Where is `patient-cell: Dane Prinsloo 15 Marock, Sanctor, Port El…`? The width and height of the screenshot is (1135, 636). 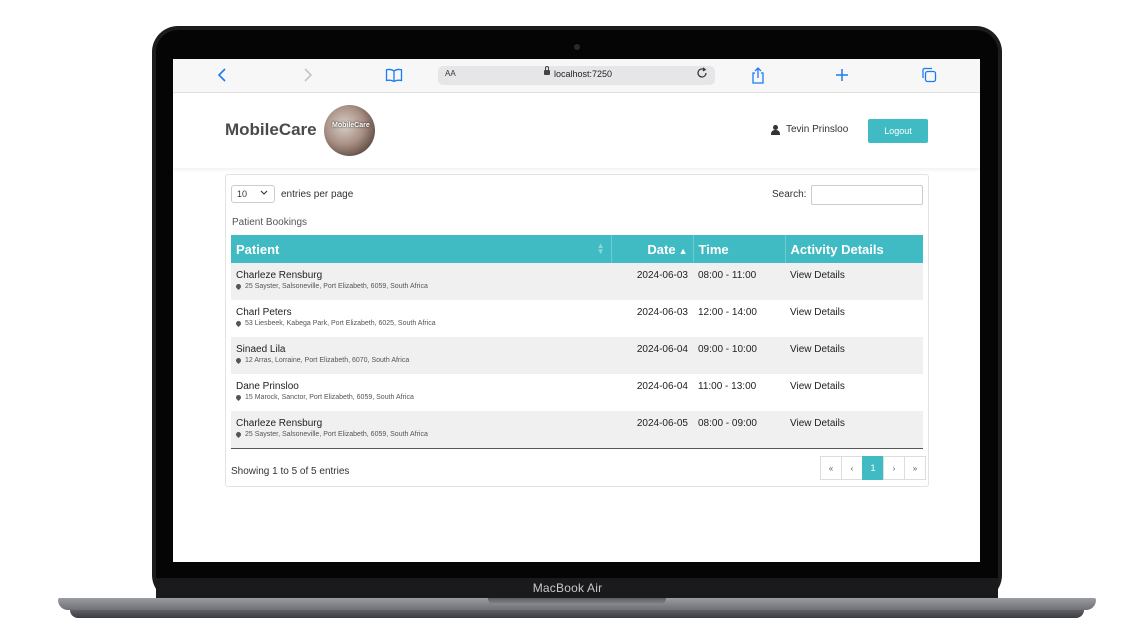 patient-cell: Dane Prinsloo 15 Marock, Sanctor, Port El… is located at coordinates (421, 392).